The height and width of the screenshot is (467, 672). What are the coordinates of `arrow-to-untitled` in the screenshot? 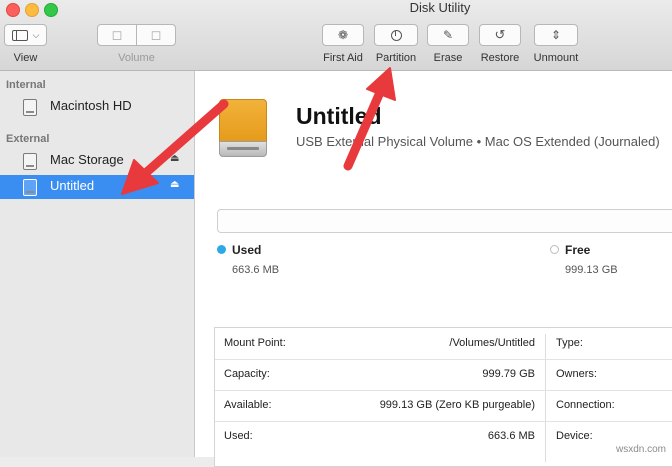 It's located at (175, 147).